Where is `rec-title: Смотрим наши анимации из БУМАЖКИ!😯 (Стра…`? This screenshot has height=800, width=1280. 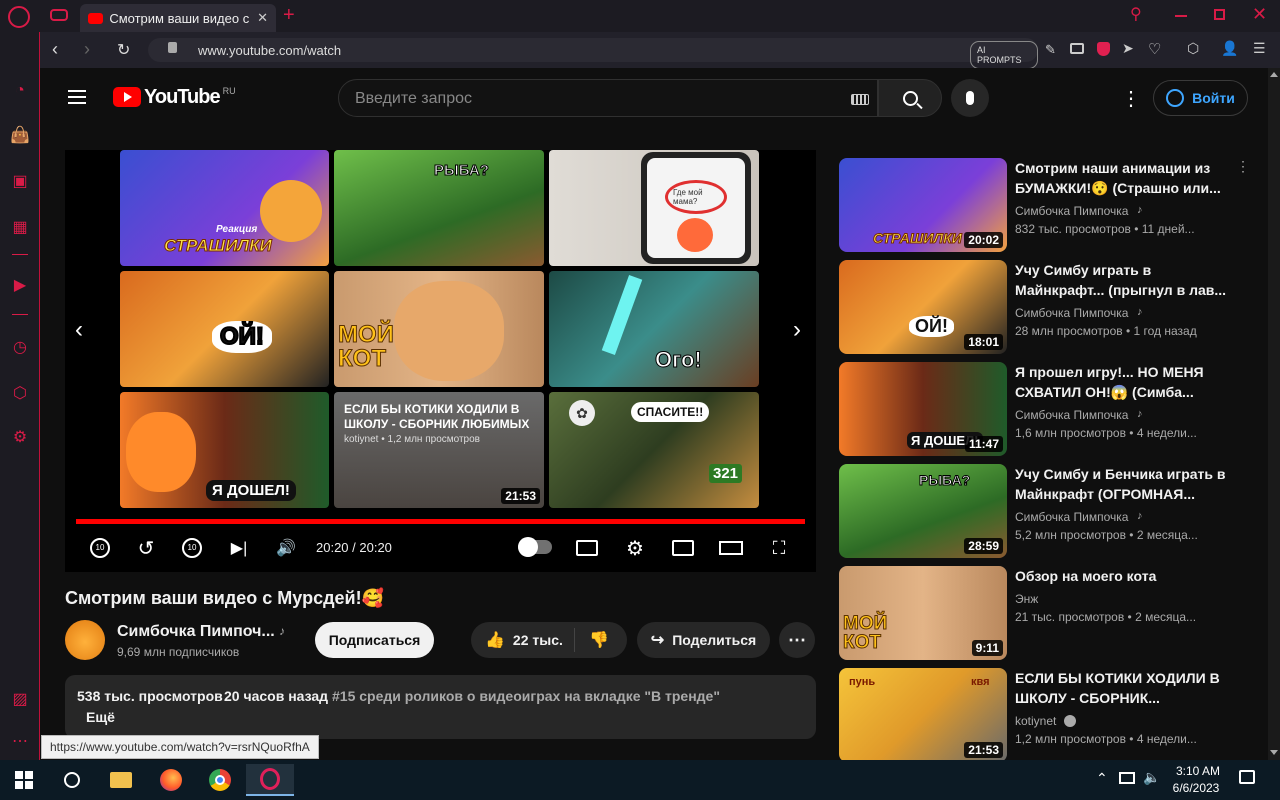
rec-title: Смотрим наши анимации из БУМАЖКИ!😯 (Стра… is located at coordinates (1122, 178).